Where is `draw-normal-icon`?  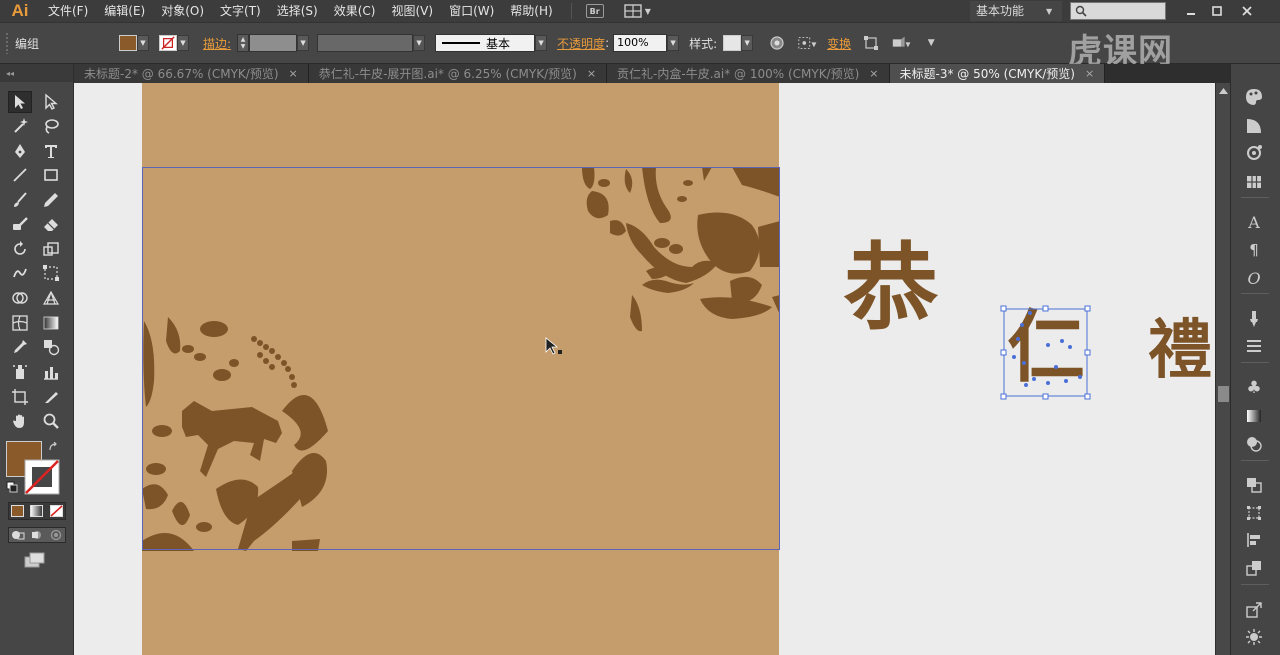 draw-normal-icon is located at coordinates (18, 535).